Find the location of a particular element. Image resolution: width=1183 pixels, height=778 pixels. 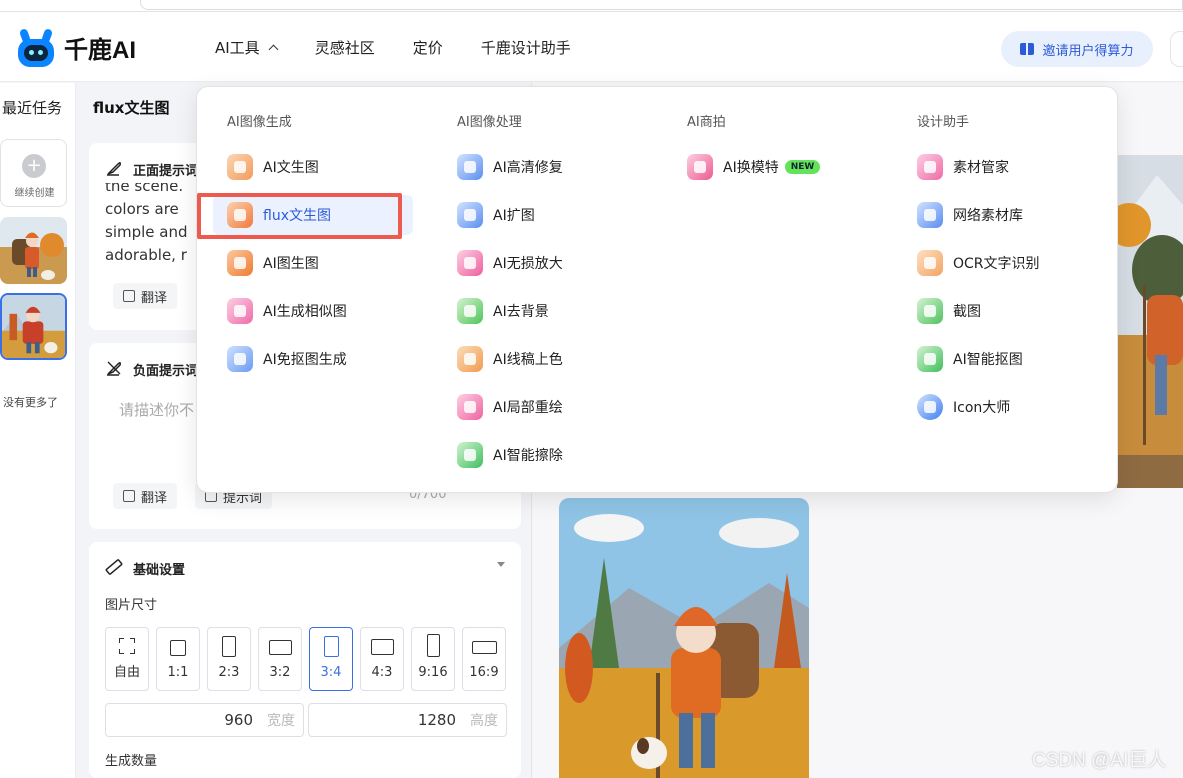

image-to-image-icon is located at coordinates (240, 263).